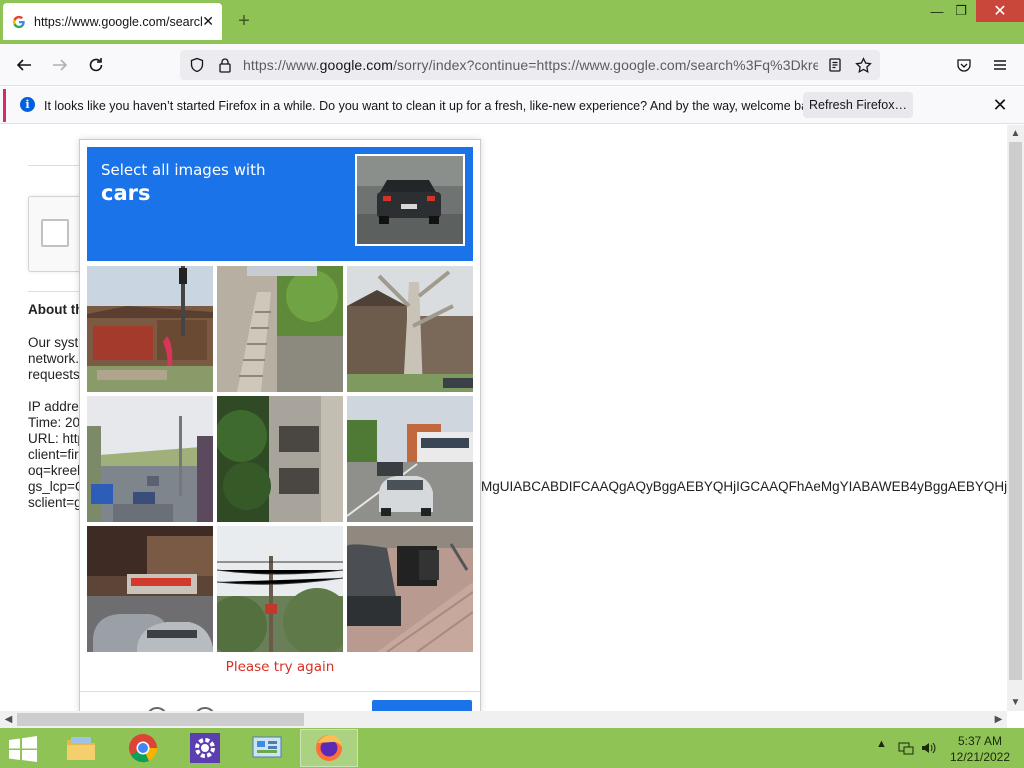 This screenshot has height=768, width=1024. What do you see at coordinates (1015, 411) in the screenshot?
I see `vertical-scroll-thumb` at bounding box center [1015, 411].